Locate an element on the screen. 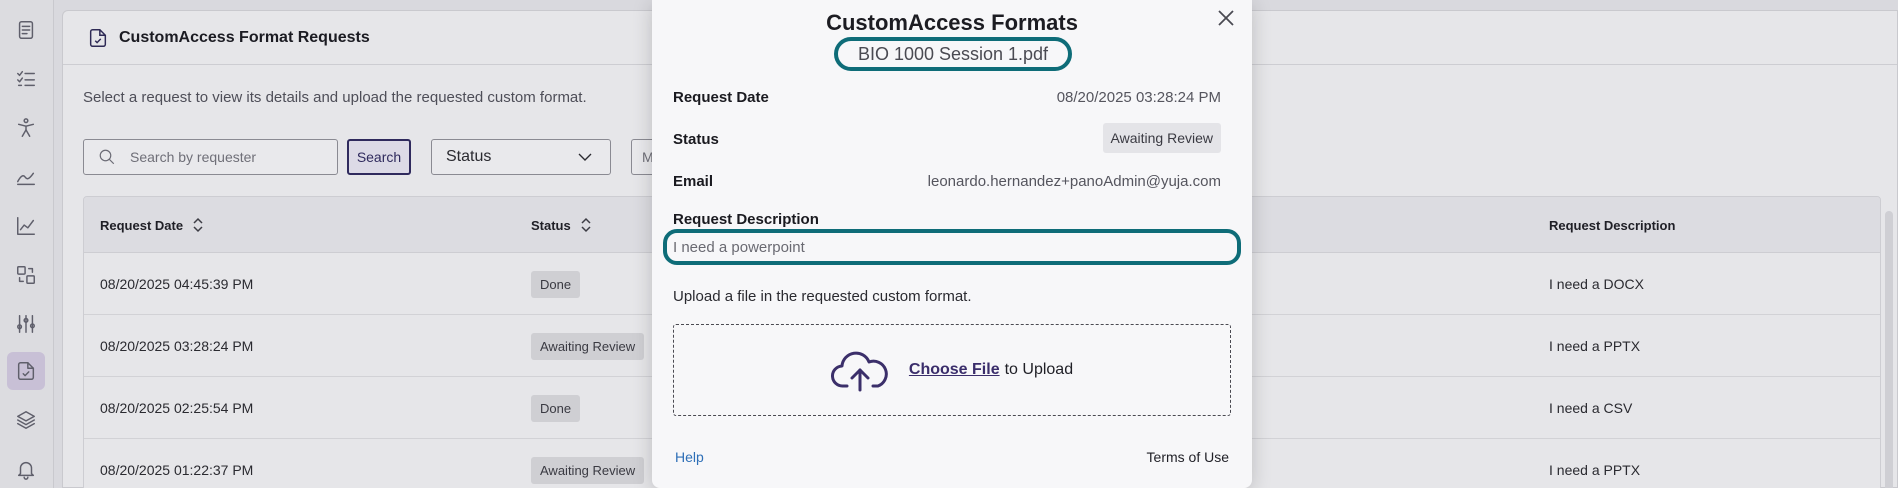  accessibility-icon is located at coordinates (26, 128).